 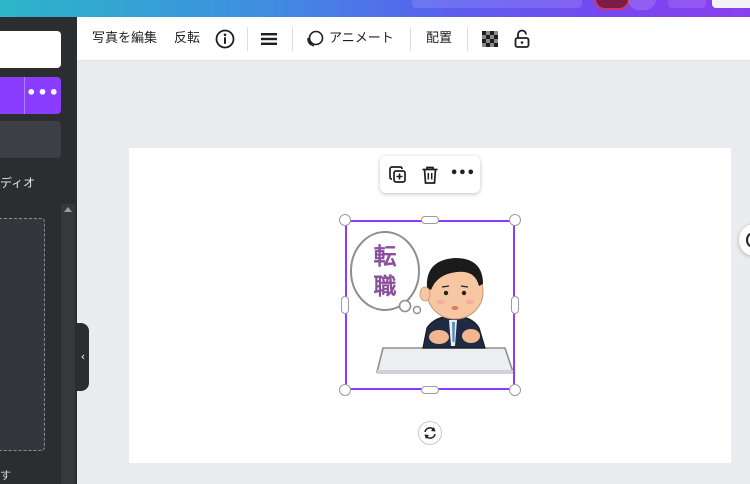 What do you see at coordinates (22, 334) in the screenshot?
I see `upload-drop-zone` at bounding box center [22, 334].